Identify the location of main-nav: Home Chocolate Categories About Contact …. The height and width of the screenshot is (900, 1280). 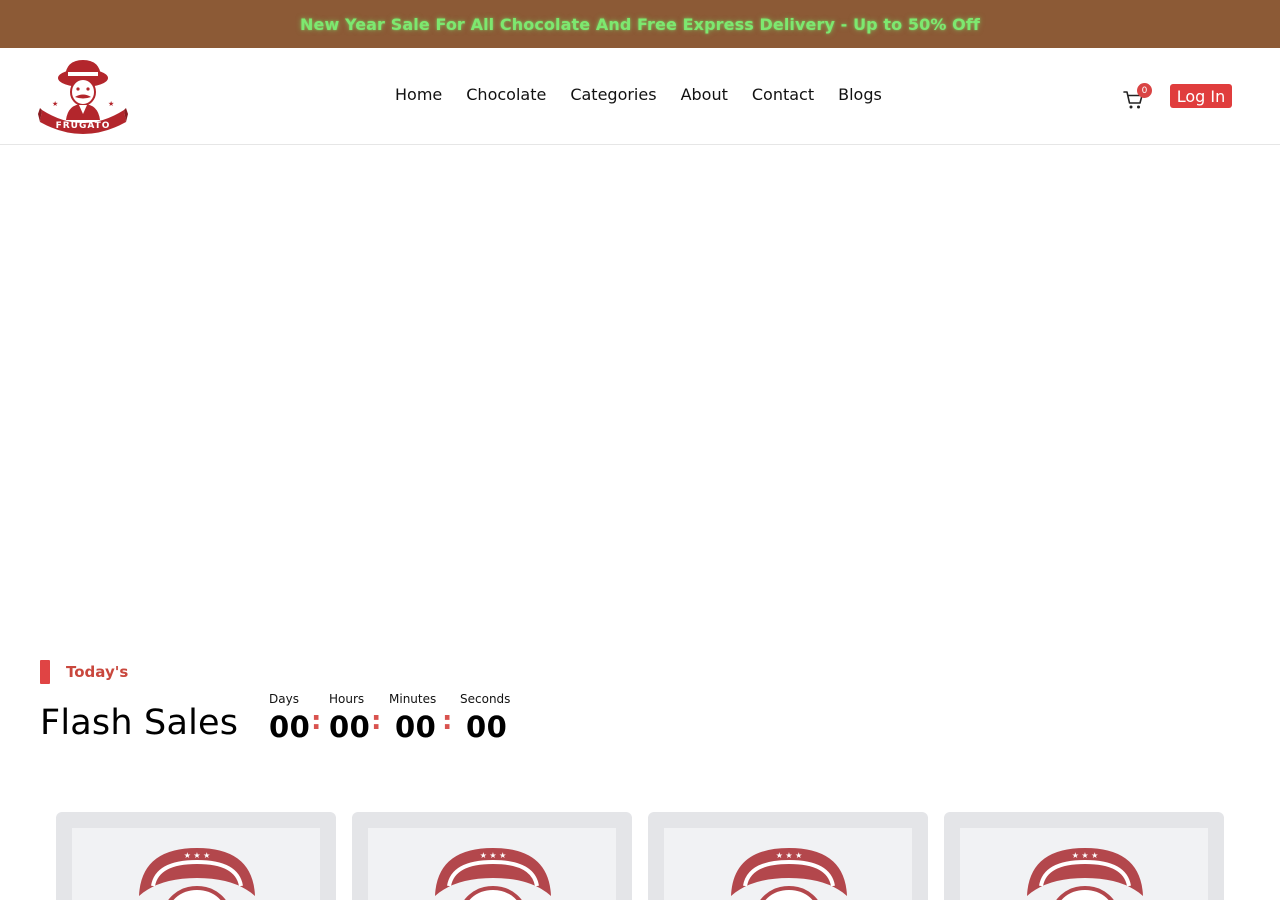
(638, 94).